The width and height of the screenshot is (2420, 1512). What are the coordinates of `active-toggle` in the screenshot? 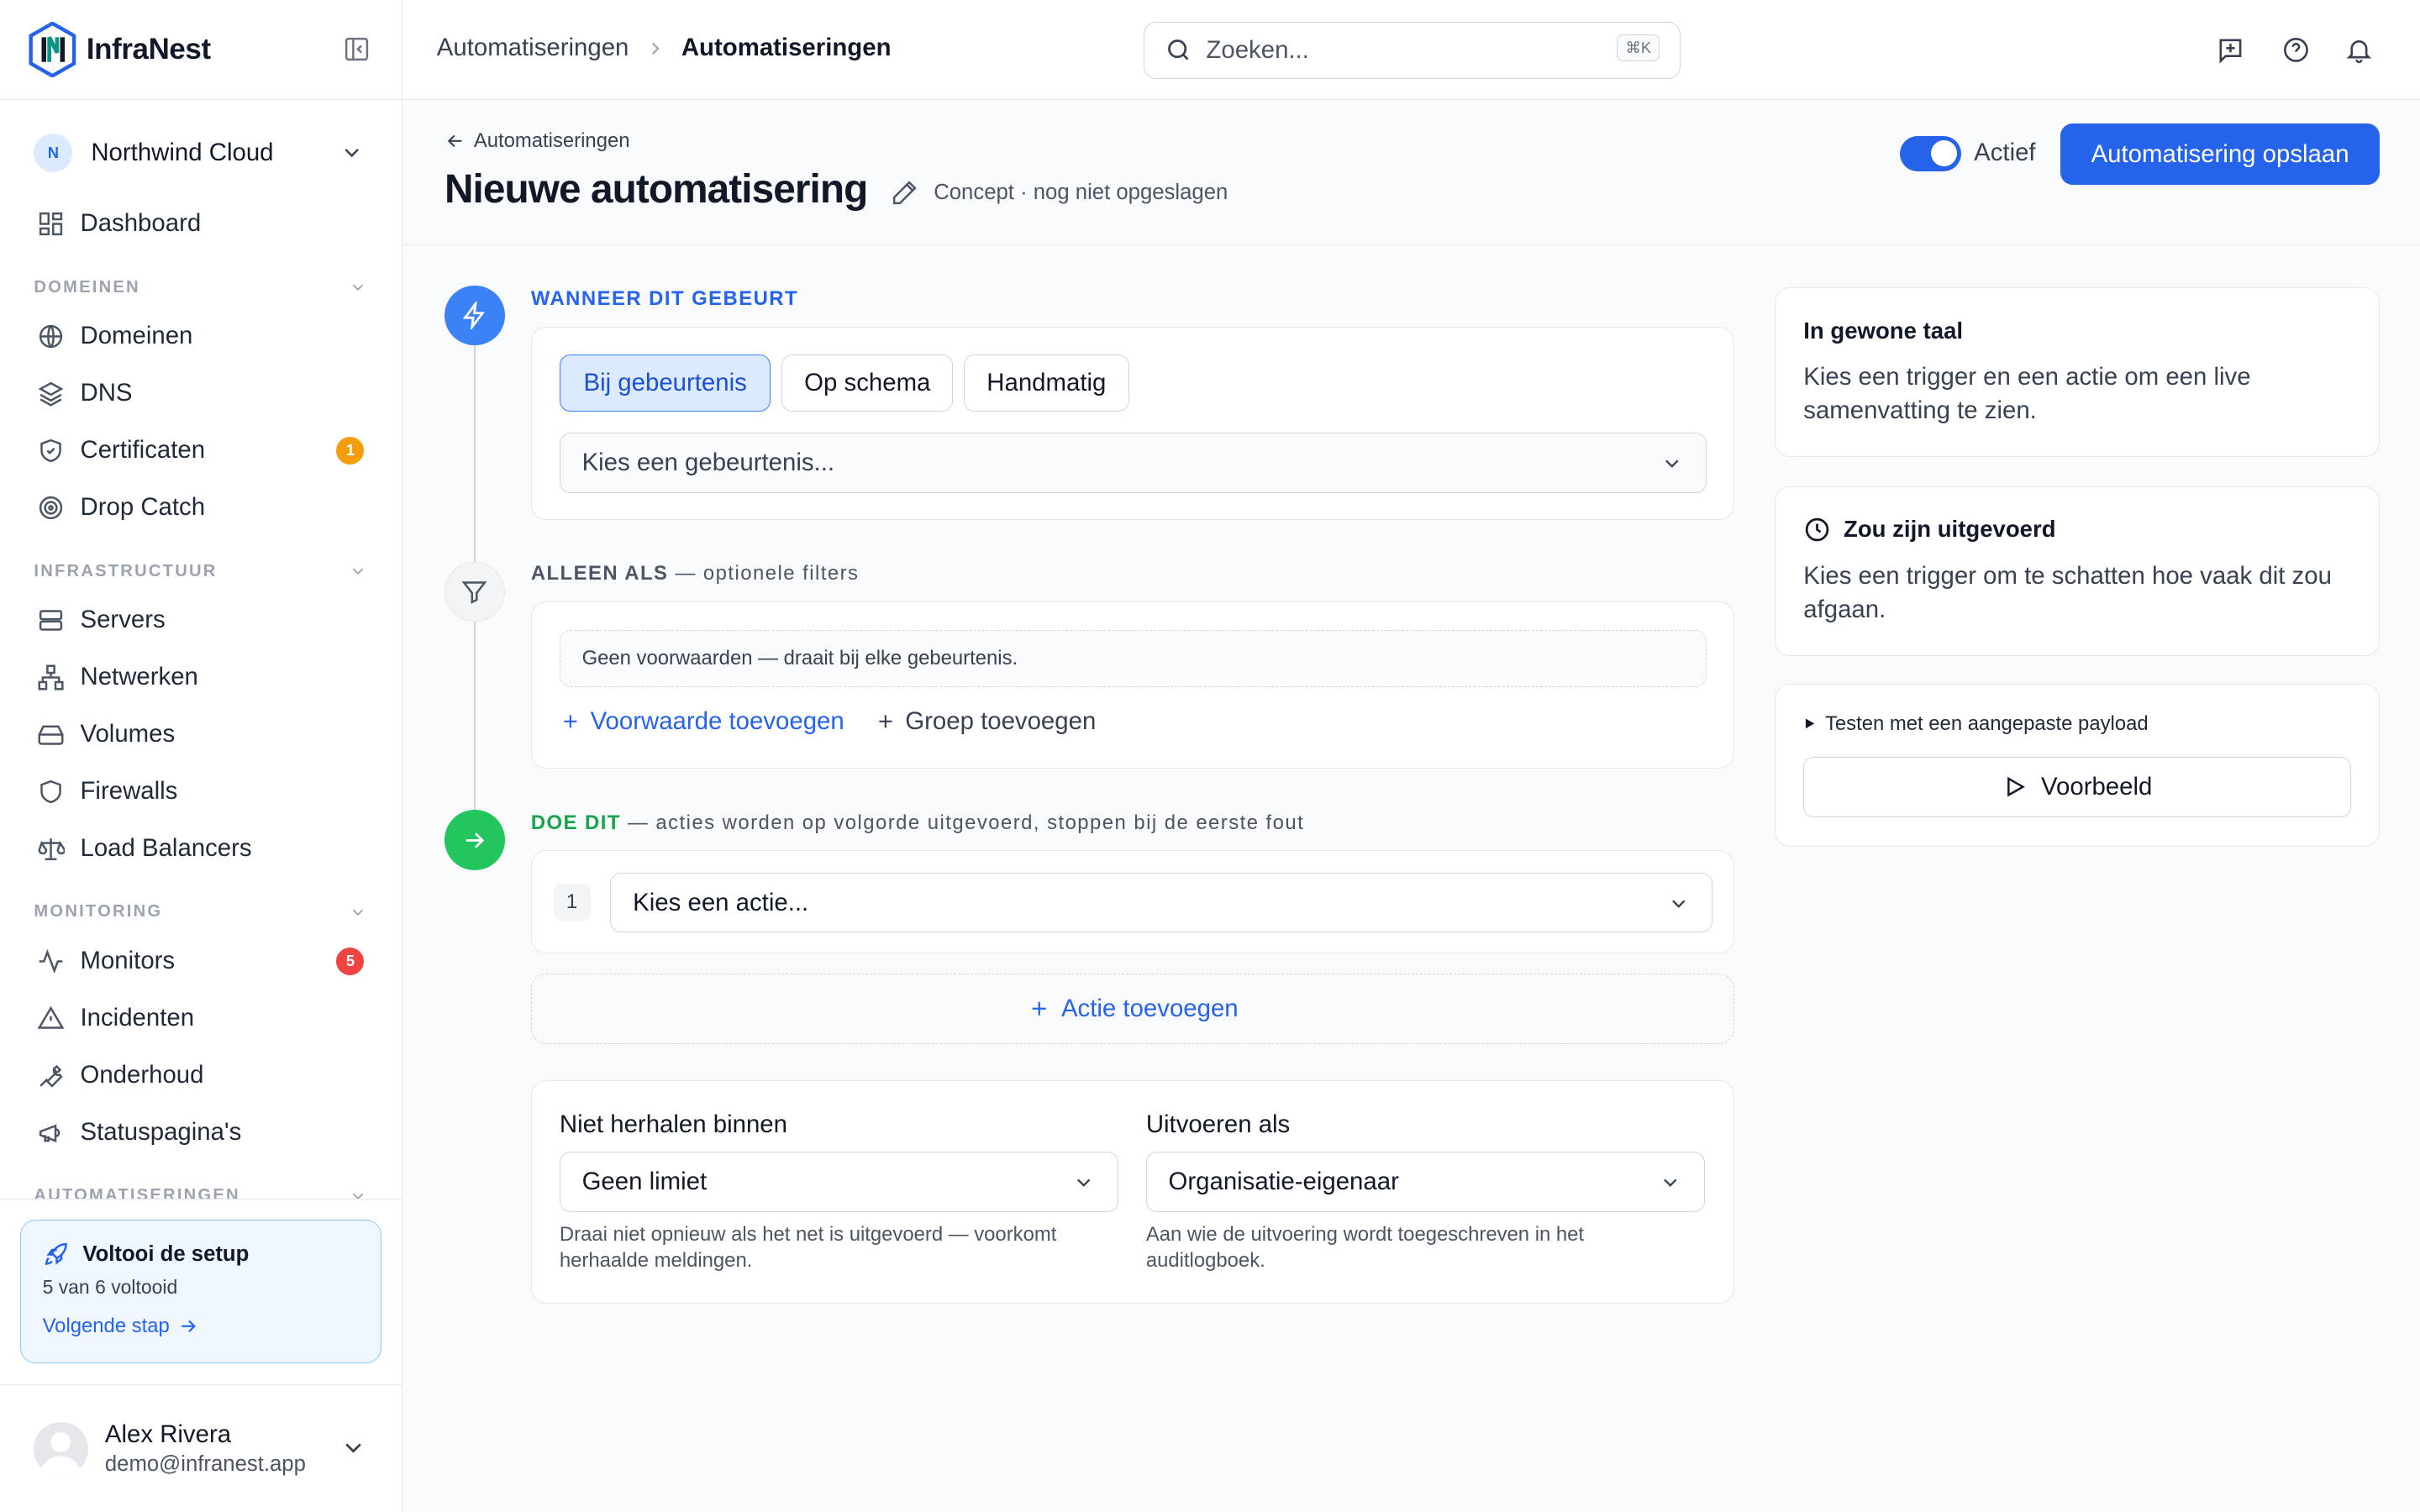 It's located at (1930, 153).